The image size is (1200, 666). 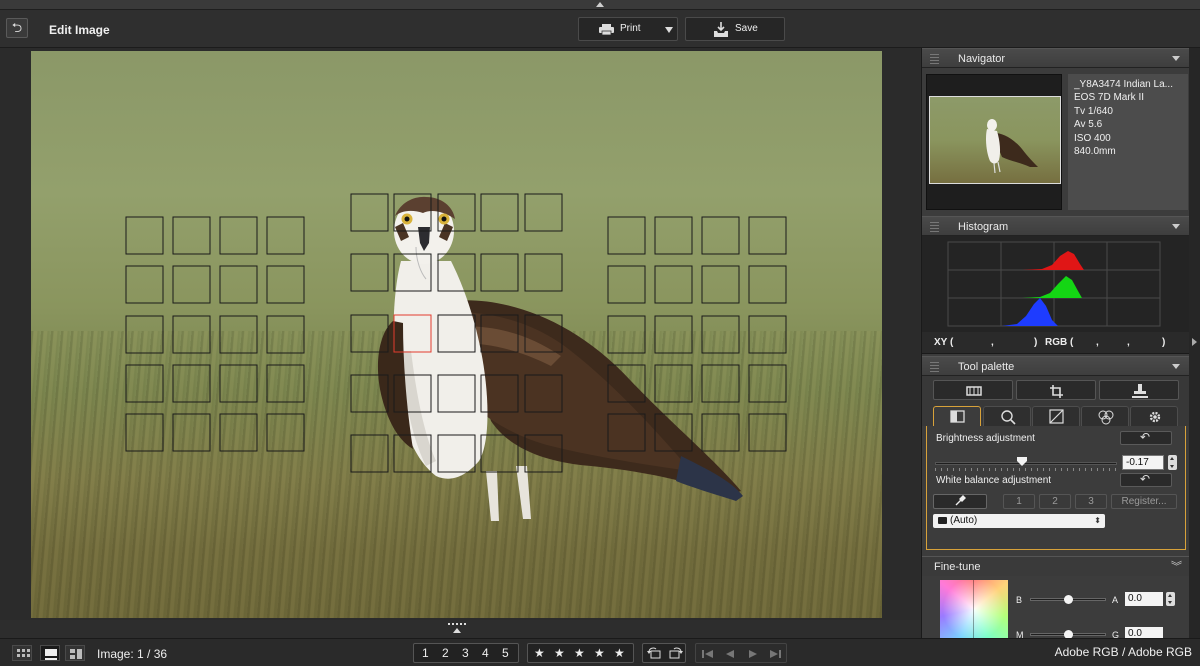 I want to click on page-title: Edit Image, so click(x=79, y=30).